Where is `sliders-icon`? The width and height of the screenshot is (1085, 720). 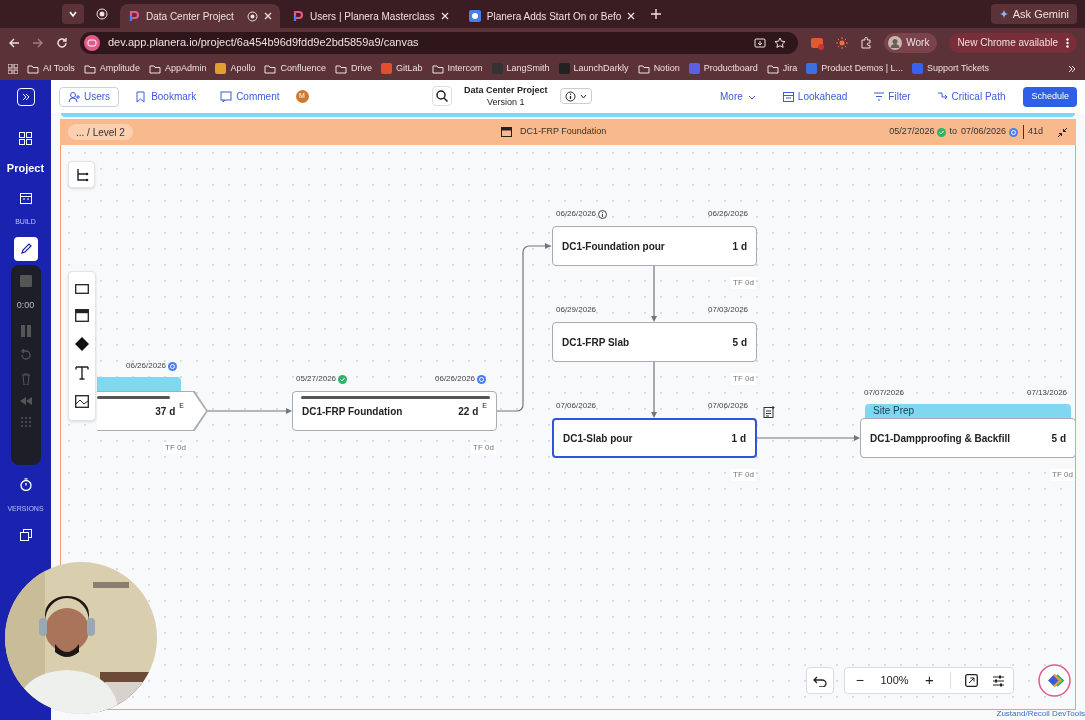 sliders-icon is located at coordinates (998, 680).